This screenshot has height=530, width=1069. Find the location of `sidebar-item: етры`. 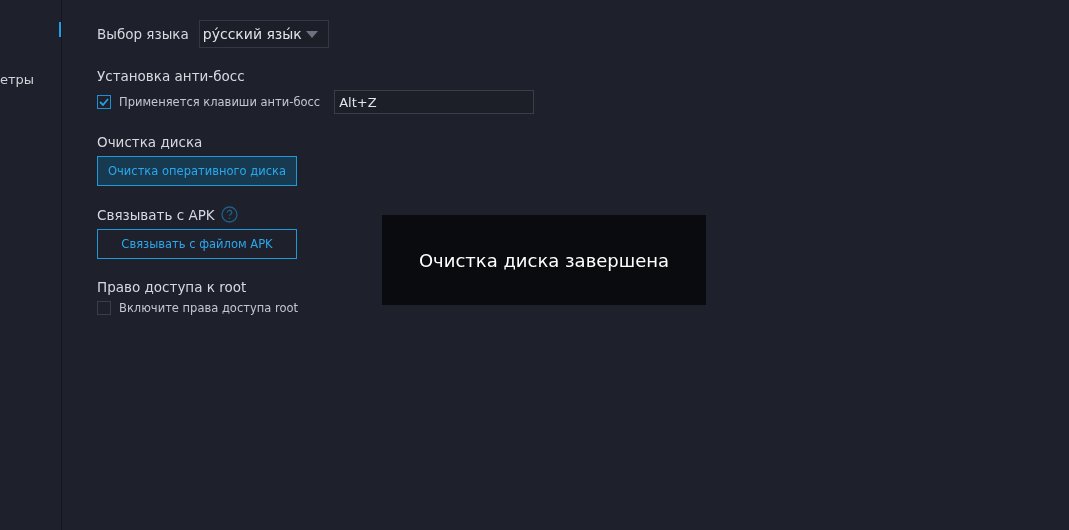

sidebar-item: етры is located at coordinates (17, 79).